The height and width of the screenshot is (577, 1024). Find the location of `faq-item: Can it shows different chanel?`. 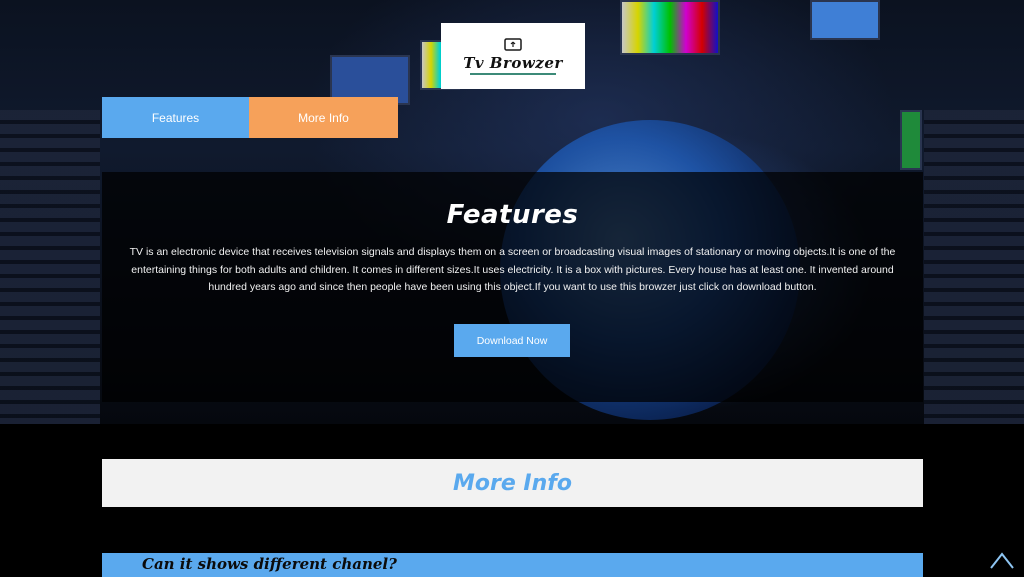

faq-item: Can it shows different chanel? is located at coordinates (512, 565).